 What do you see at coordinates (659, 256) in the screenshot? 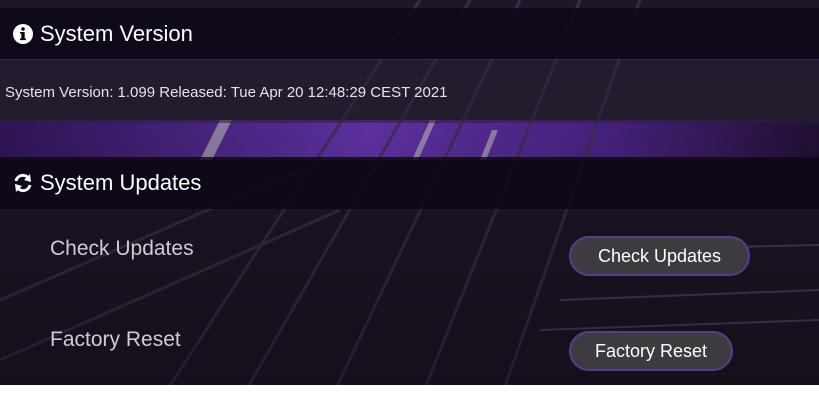
I see `check-updates-button: Check Updates` at bounding box center [659, 256].